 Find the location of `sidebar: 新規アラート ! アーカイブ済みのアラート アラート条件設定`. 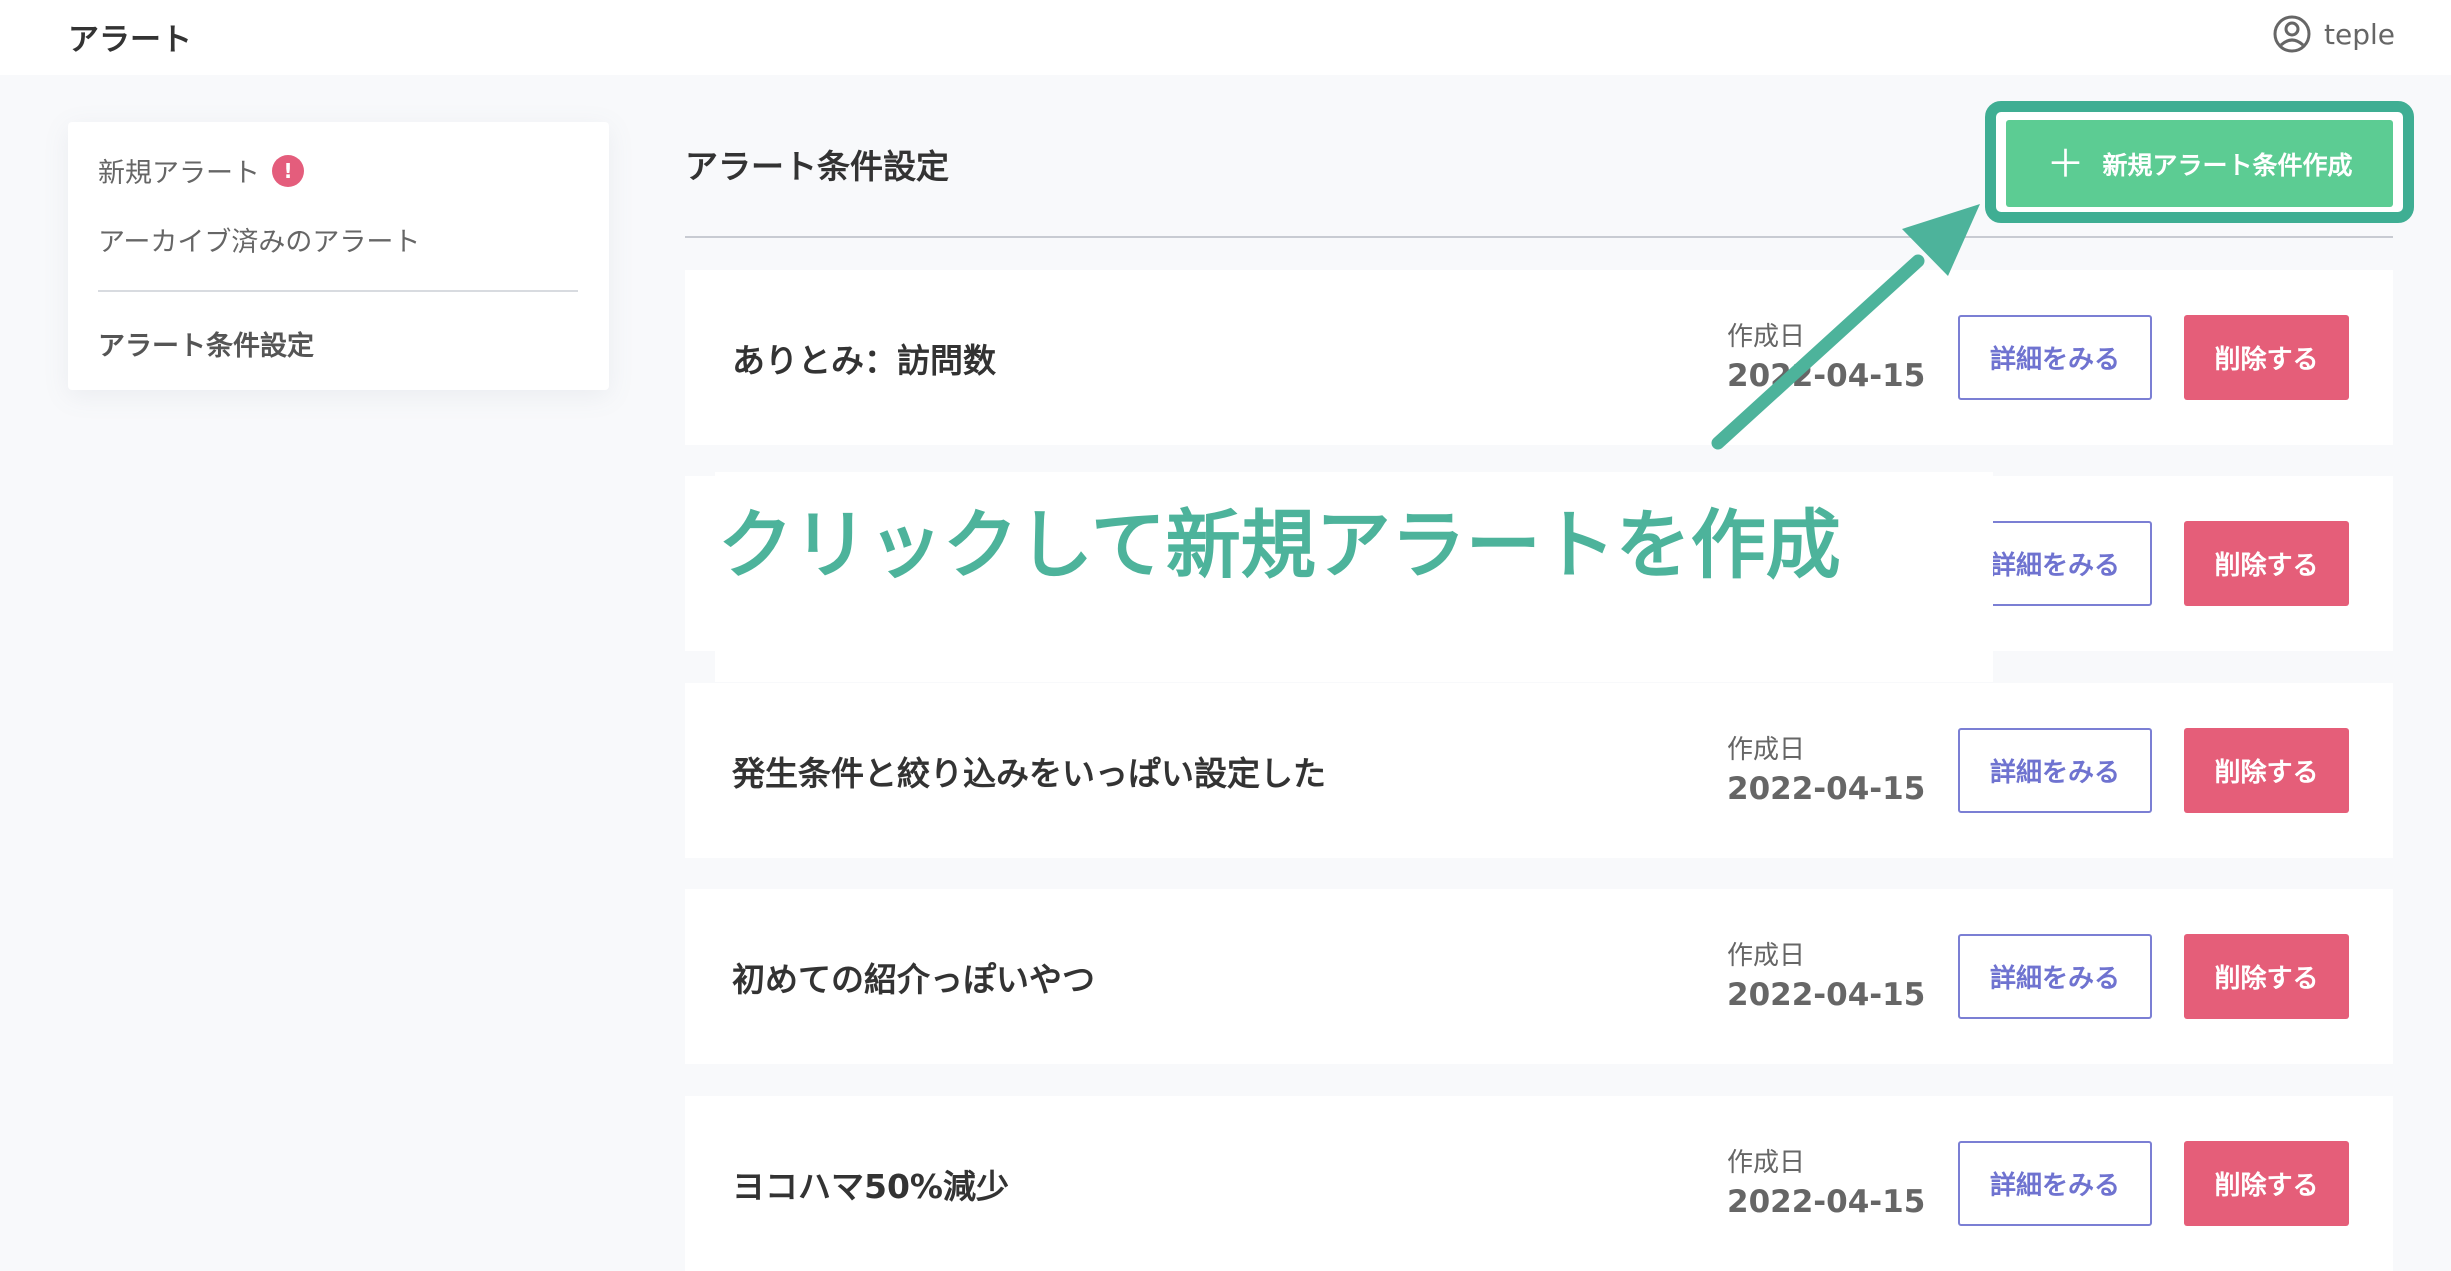

sidebar: 新規アラート ! アーカイブ済みのアラート アラート条件設定 is located at coordinates (338, 256).